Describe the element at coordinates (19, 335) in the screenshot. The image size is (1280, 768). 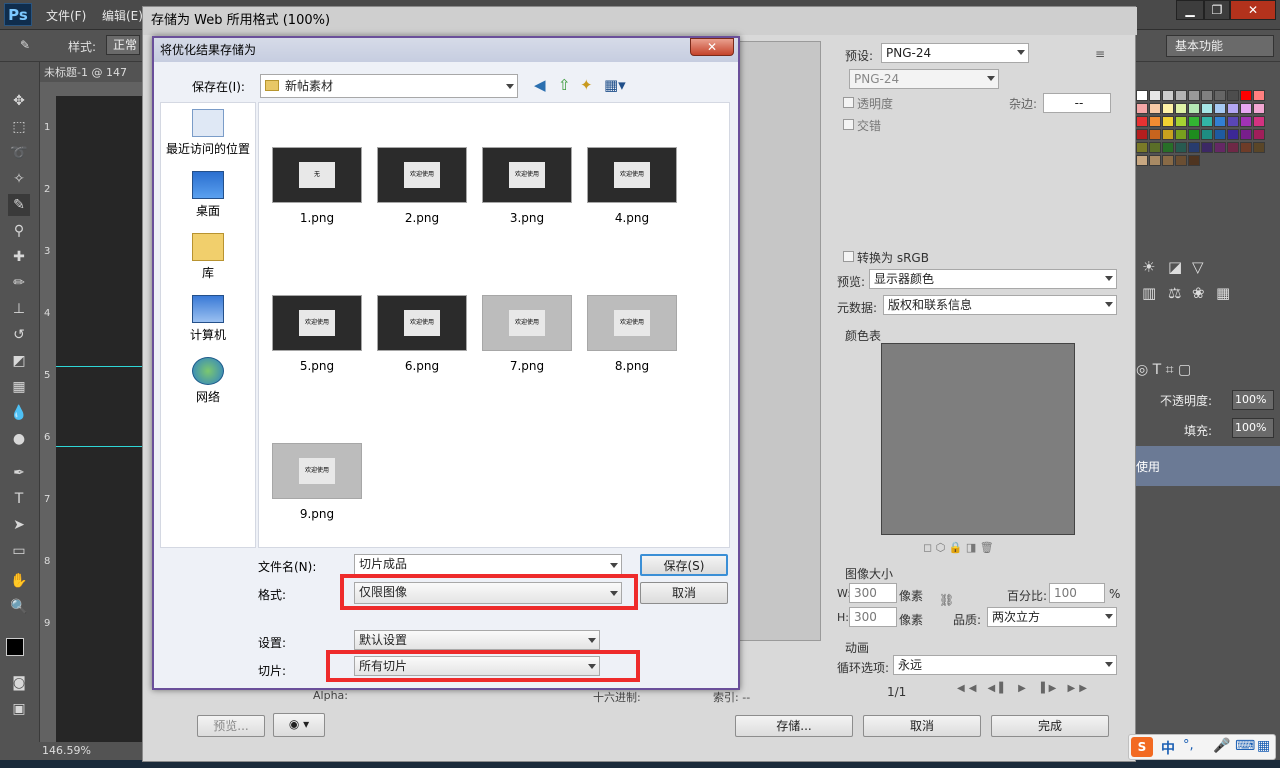
I see `history-brush-icon: ↺` at that location.